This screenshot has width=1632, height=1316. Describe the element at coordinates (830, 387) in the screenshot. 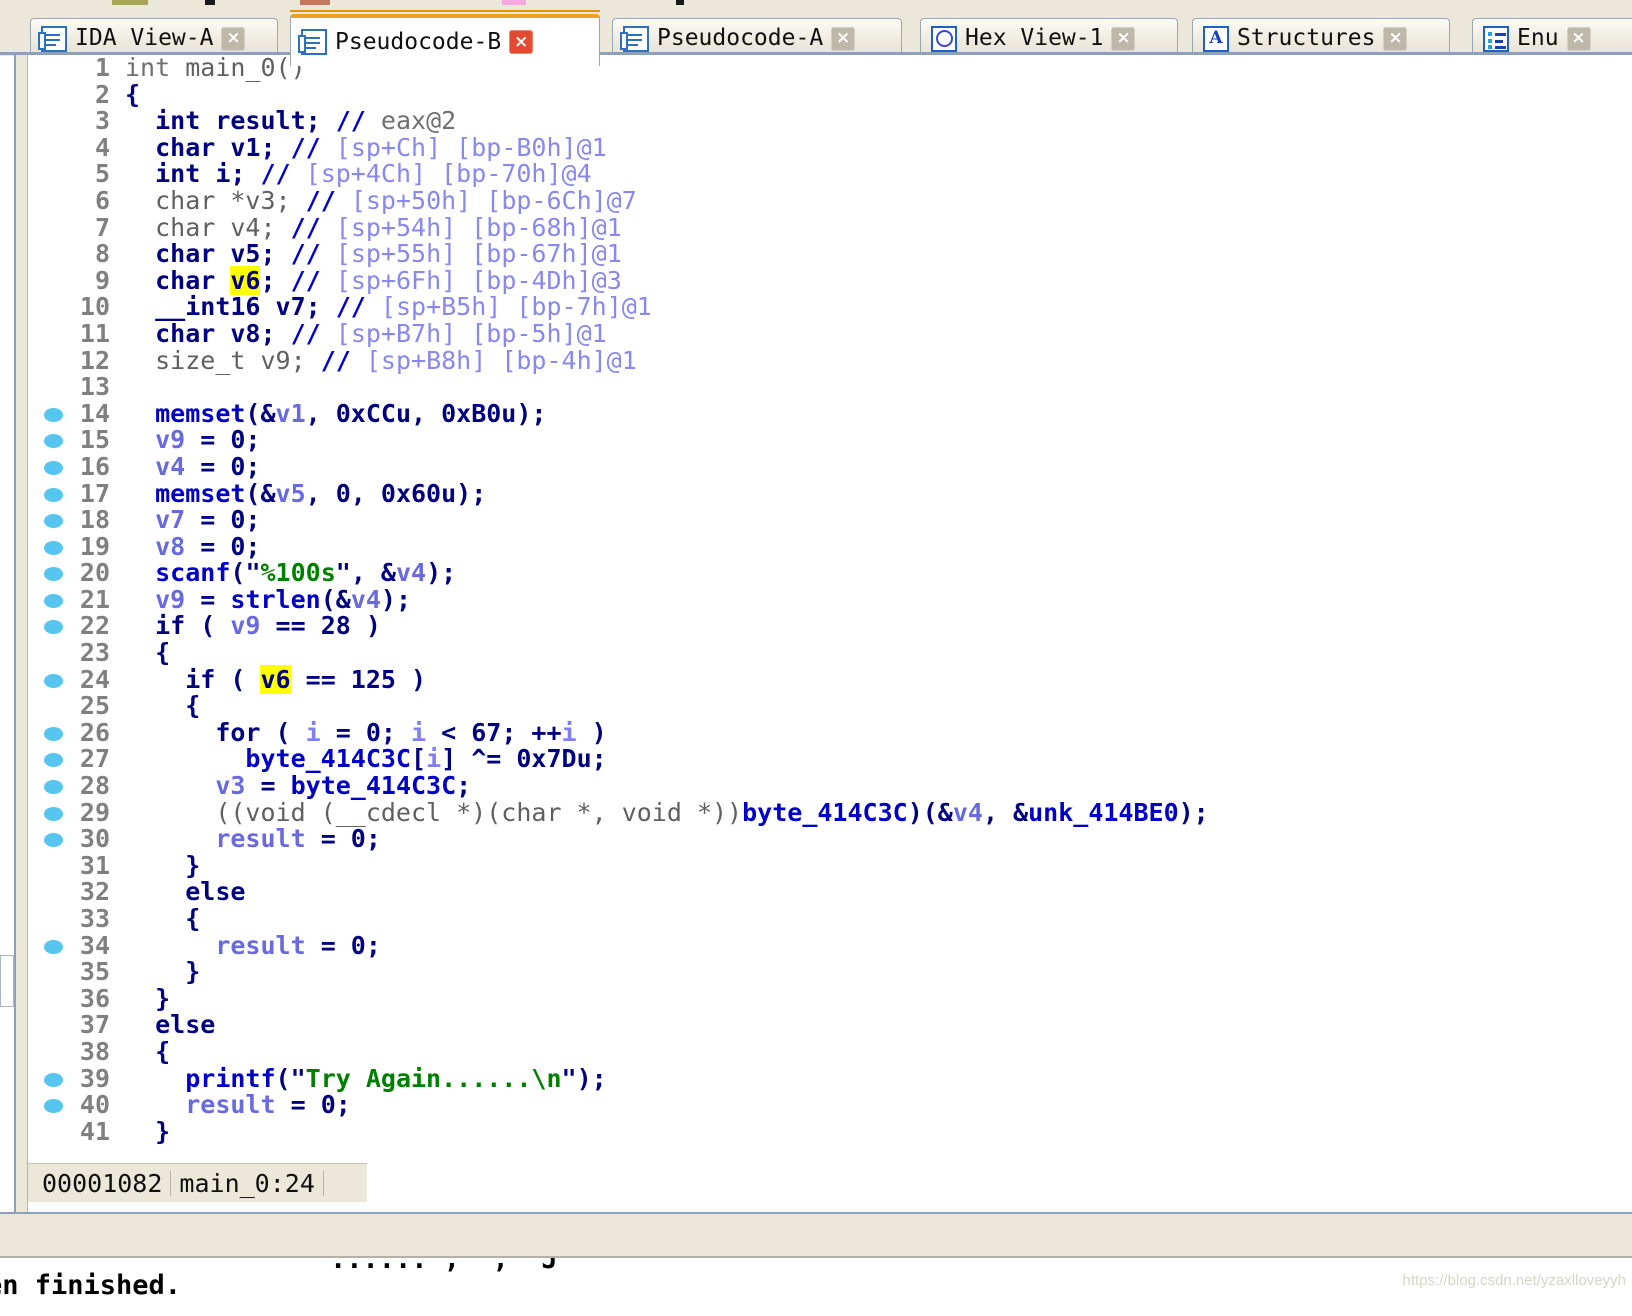

I see `code-line: 13` at that location.